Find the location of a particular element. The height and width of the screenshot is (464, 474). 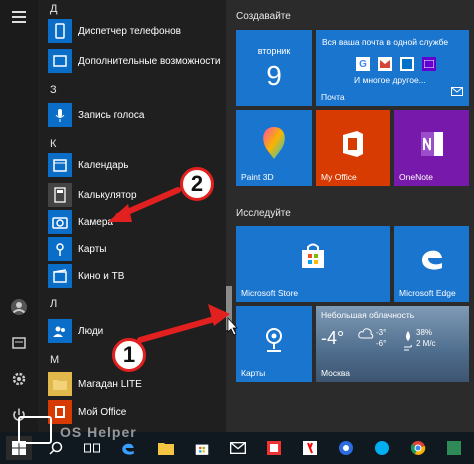

tile-calendar: вторник 9 is located at coordinates (274, 68).